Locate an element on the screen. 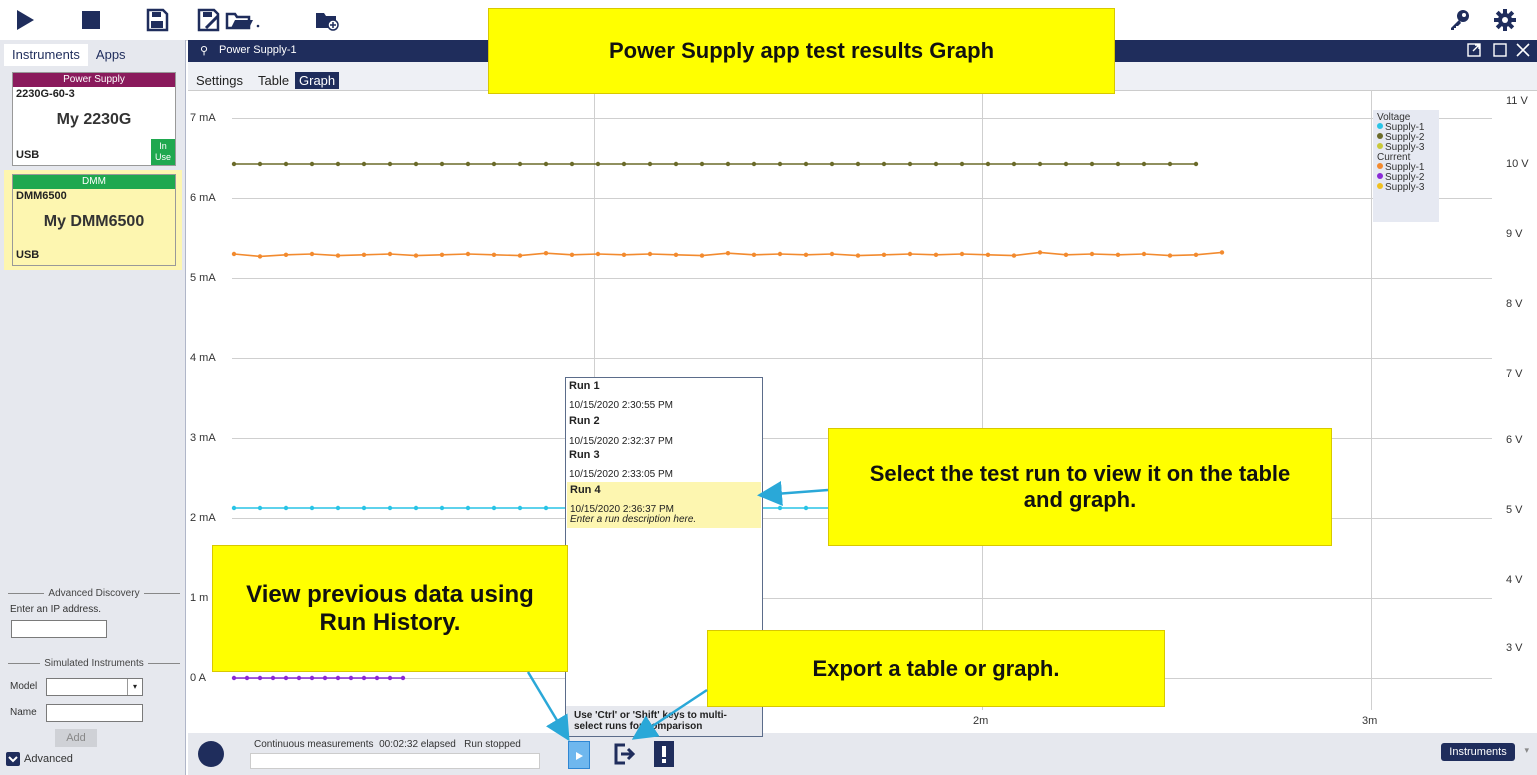 The image size is (1537, 775). run-item-title: Run 2 is located at coordinates (584, 421).